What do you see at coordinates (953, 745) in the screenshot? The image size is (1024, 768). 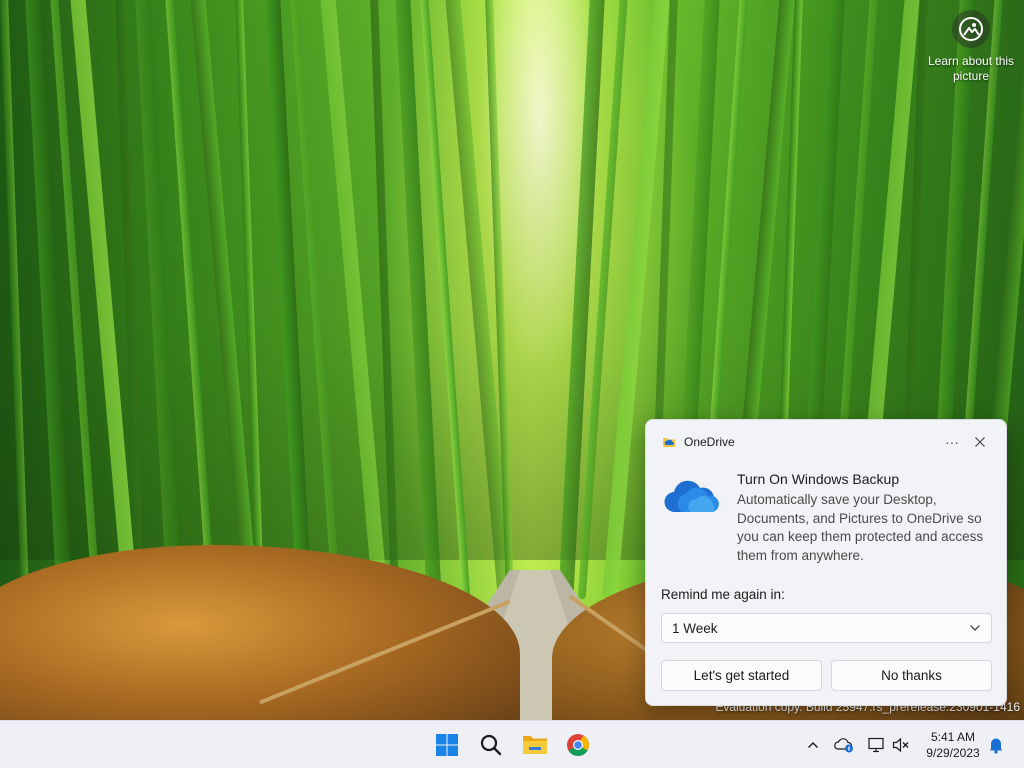 I see `taskbar-clock: 5:41 AM 9/29/2023` at bounding box center [953, 745].